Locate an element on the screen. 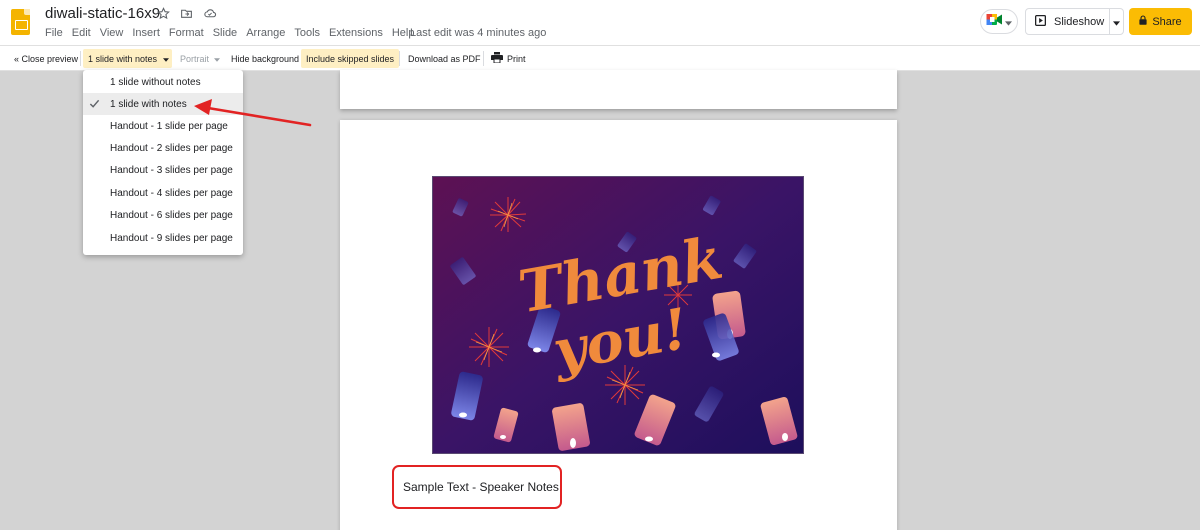 This screenshot has height=530, width=1200. document-title: diwali-static-16x9 is located at coordinates (102, 13).